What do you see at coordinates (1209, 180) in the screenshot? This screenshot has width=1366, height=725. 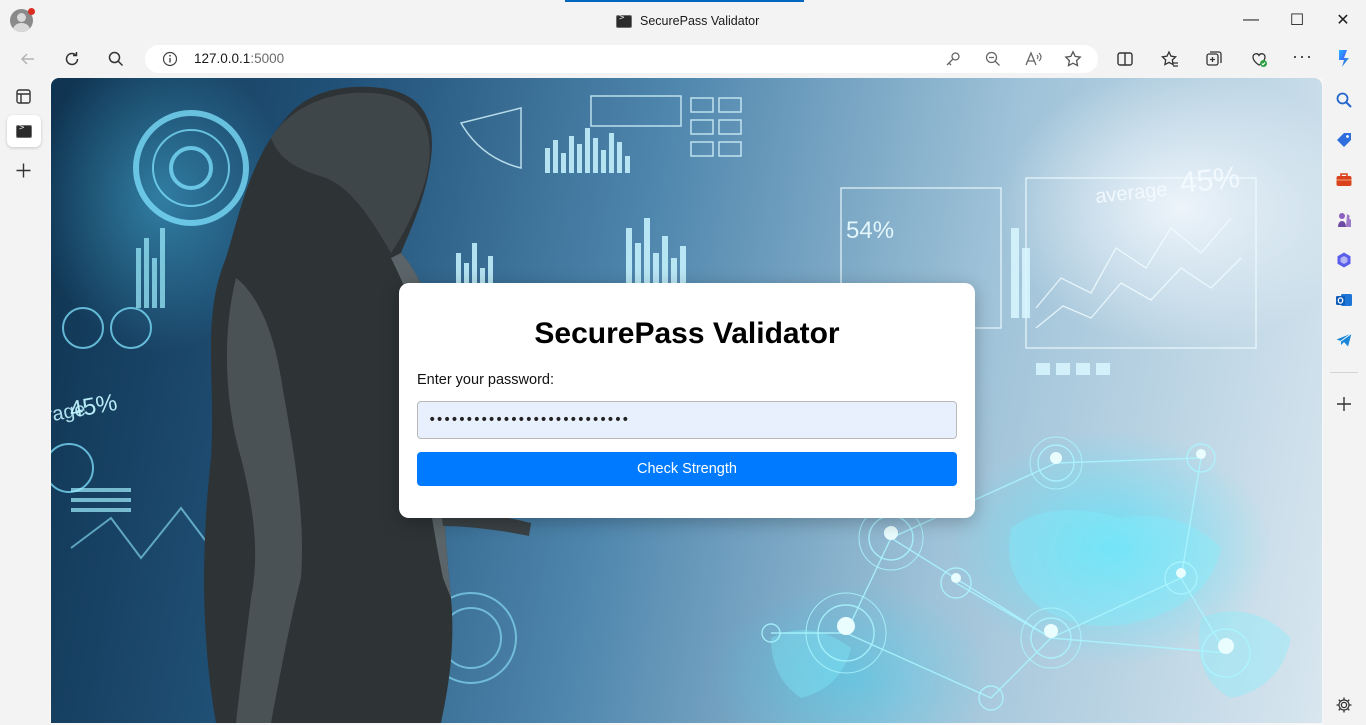 I see `overlay-pct-45-right: 45%` at bounding box center [1209, 180].